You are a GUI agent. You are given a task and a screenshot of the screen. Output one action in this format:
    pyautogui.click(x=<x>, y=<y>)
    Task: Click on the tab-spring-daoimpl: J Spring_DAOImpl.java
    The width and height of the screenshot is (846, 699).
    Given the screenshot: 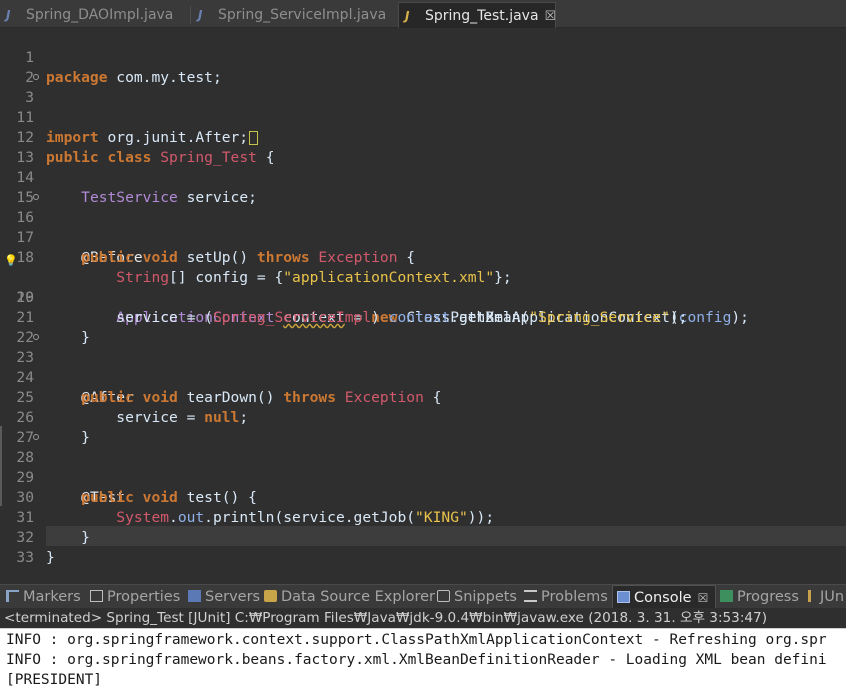 What is the action you would take?
    pyautogui.click(x=94, y=15)
    